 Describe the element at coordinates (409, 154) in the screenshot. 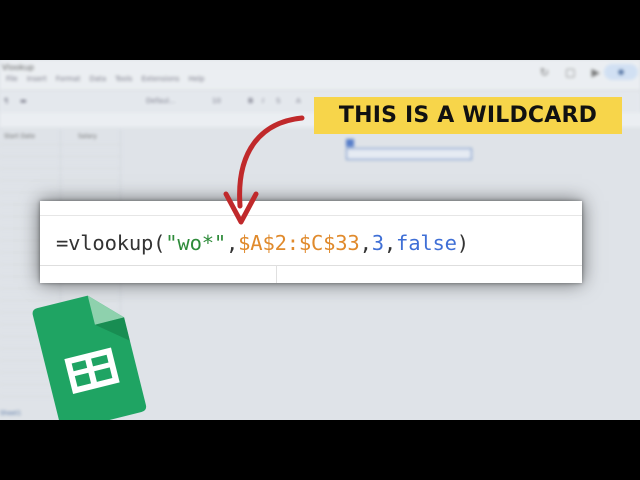

I see `formula-hint-box` at that location.